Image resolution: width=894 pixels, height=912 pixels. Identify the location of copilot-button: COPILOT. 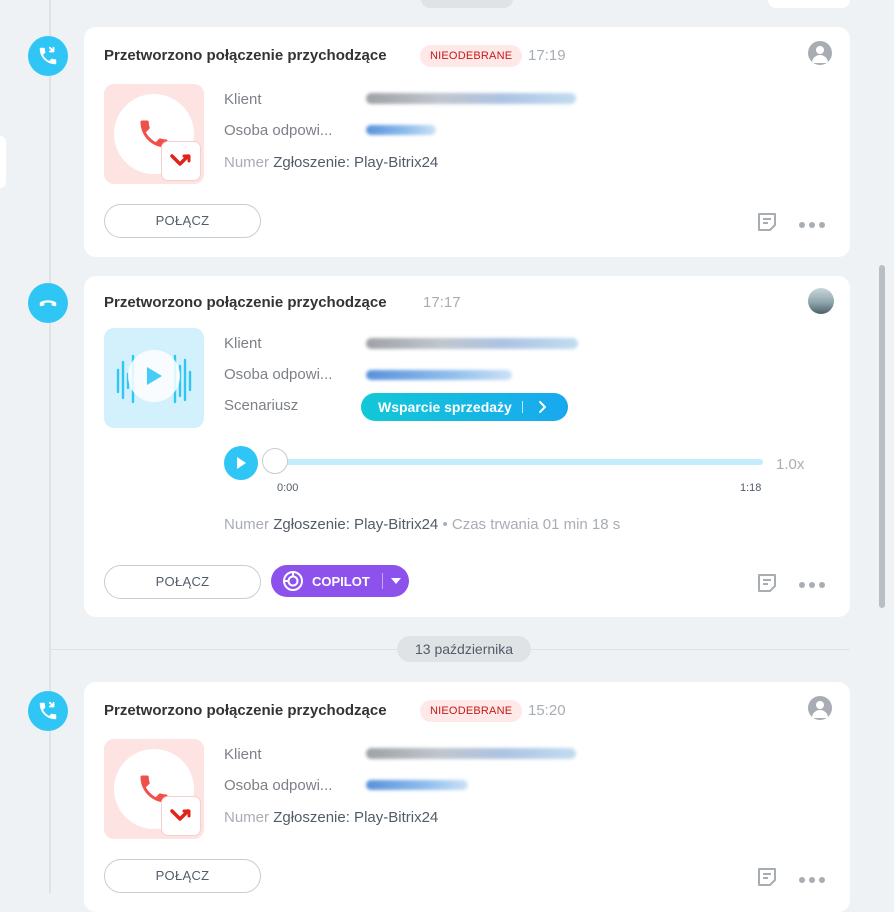
(340, 581).